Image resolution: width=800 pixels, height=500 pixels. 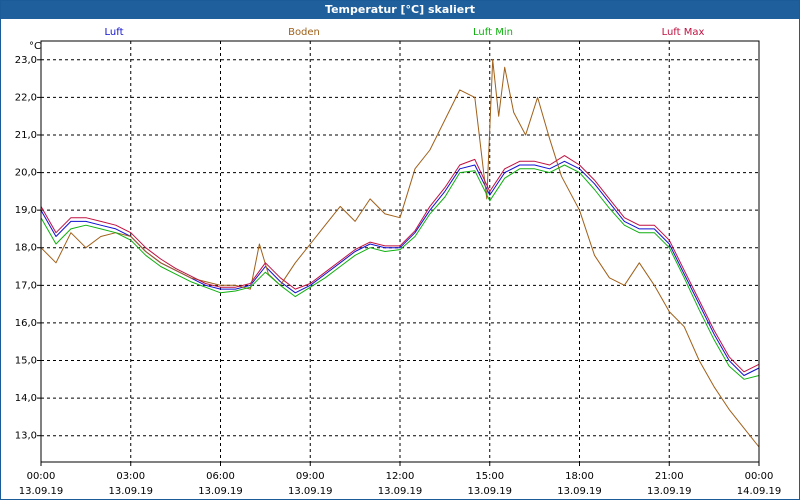 I want to click on legend-luft-max: Luft Max, so click(x=683, y=32).